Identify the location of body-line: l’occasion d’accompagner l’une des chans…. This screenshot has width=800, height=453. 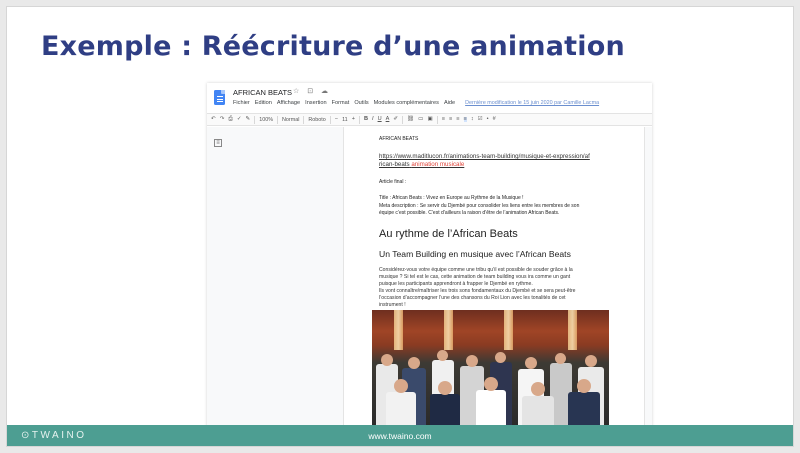
(472, 298).